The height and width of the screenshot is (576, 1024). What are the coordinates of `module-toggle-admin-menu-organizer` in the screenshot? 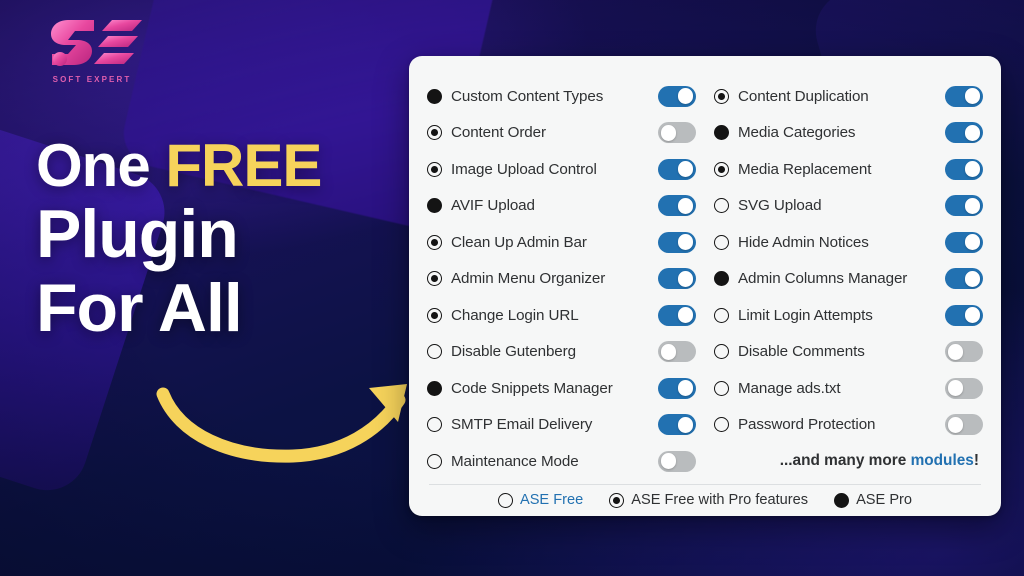 It's located at (677, 279).